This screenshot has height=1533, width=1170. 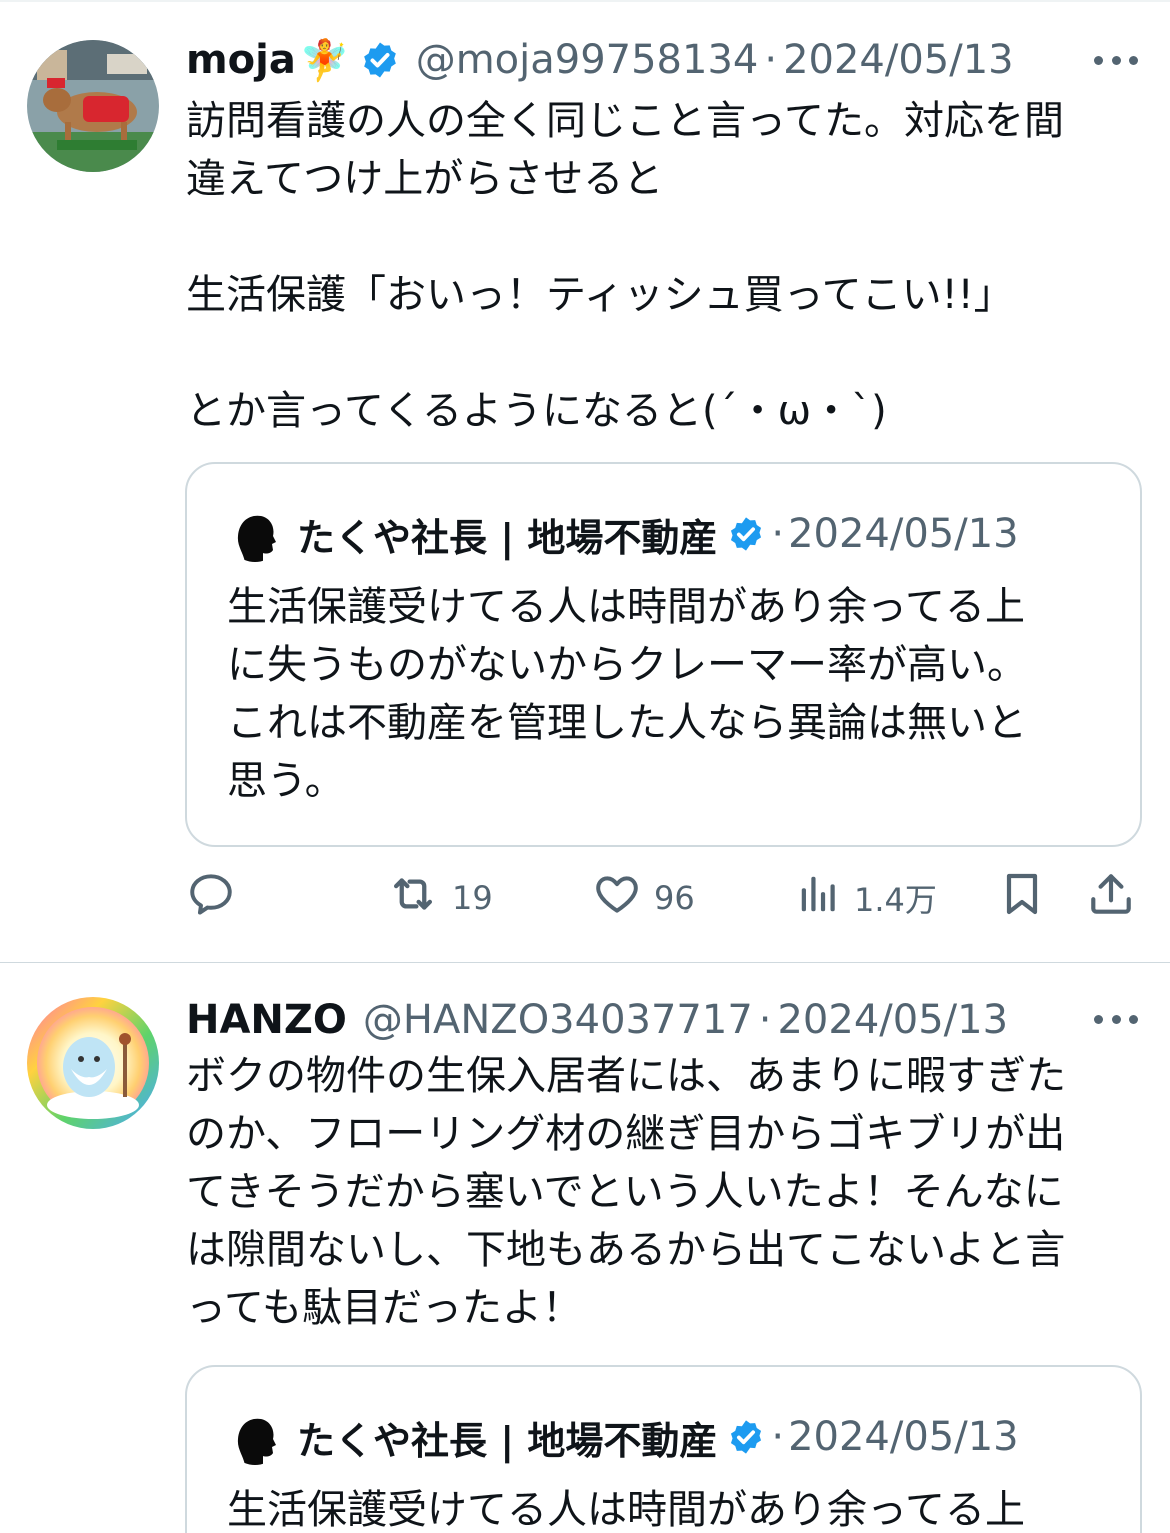 I want to click on action-bar: 19 96 1.4万, so click(x=666, y=898).